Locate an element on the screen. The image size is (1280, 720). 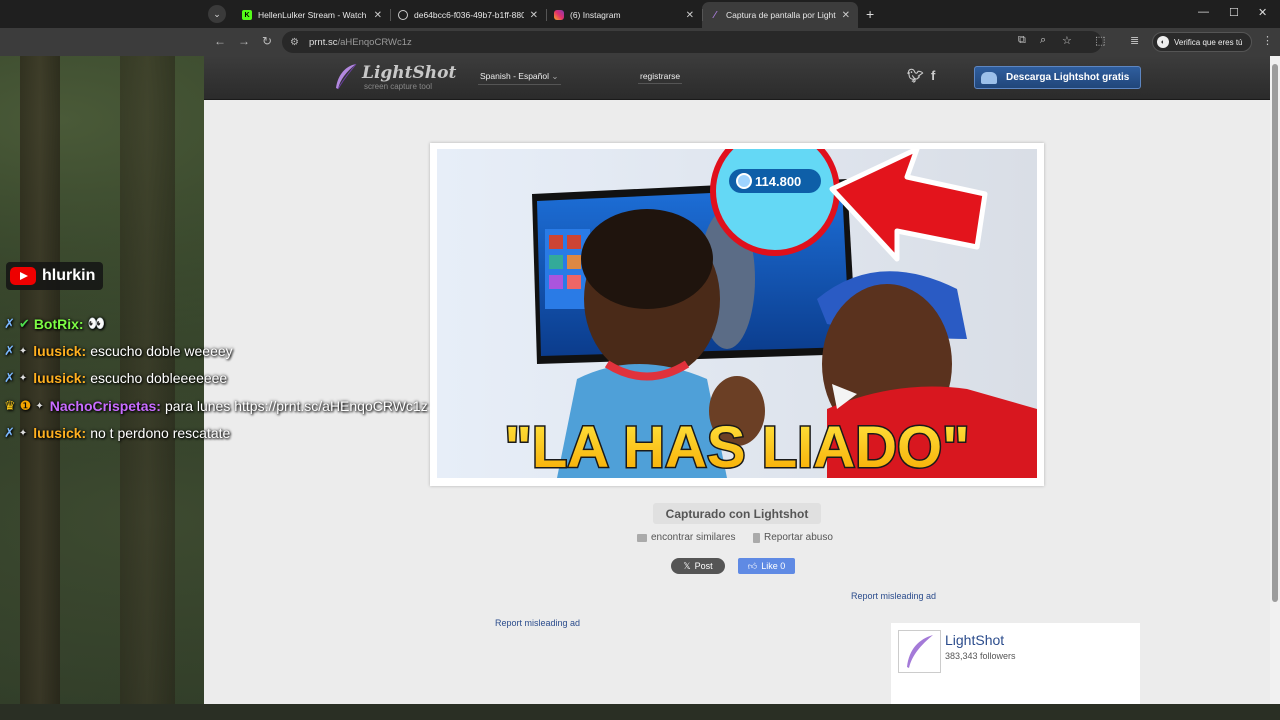
extensions-icon: ⬚ is located at coordinates (1100, 40).